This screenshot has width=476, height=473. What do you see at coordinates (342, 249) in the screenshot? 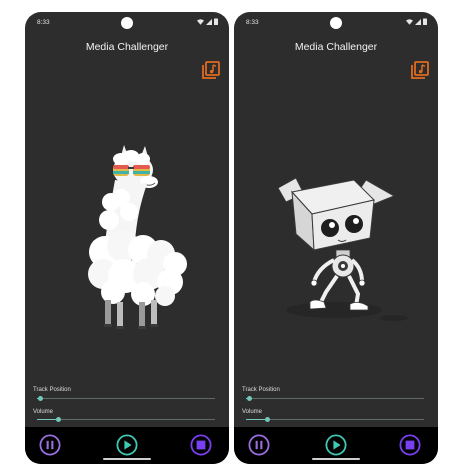
I see `box-head-robot-icon` at bounding box center [342, 249].